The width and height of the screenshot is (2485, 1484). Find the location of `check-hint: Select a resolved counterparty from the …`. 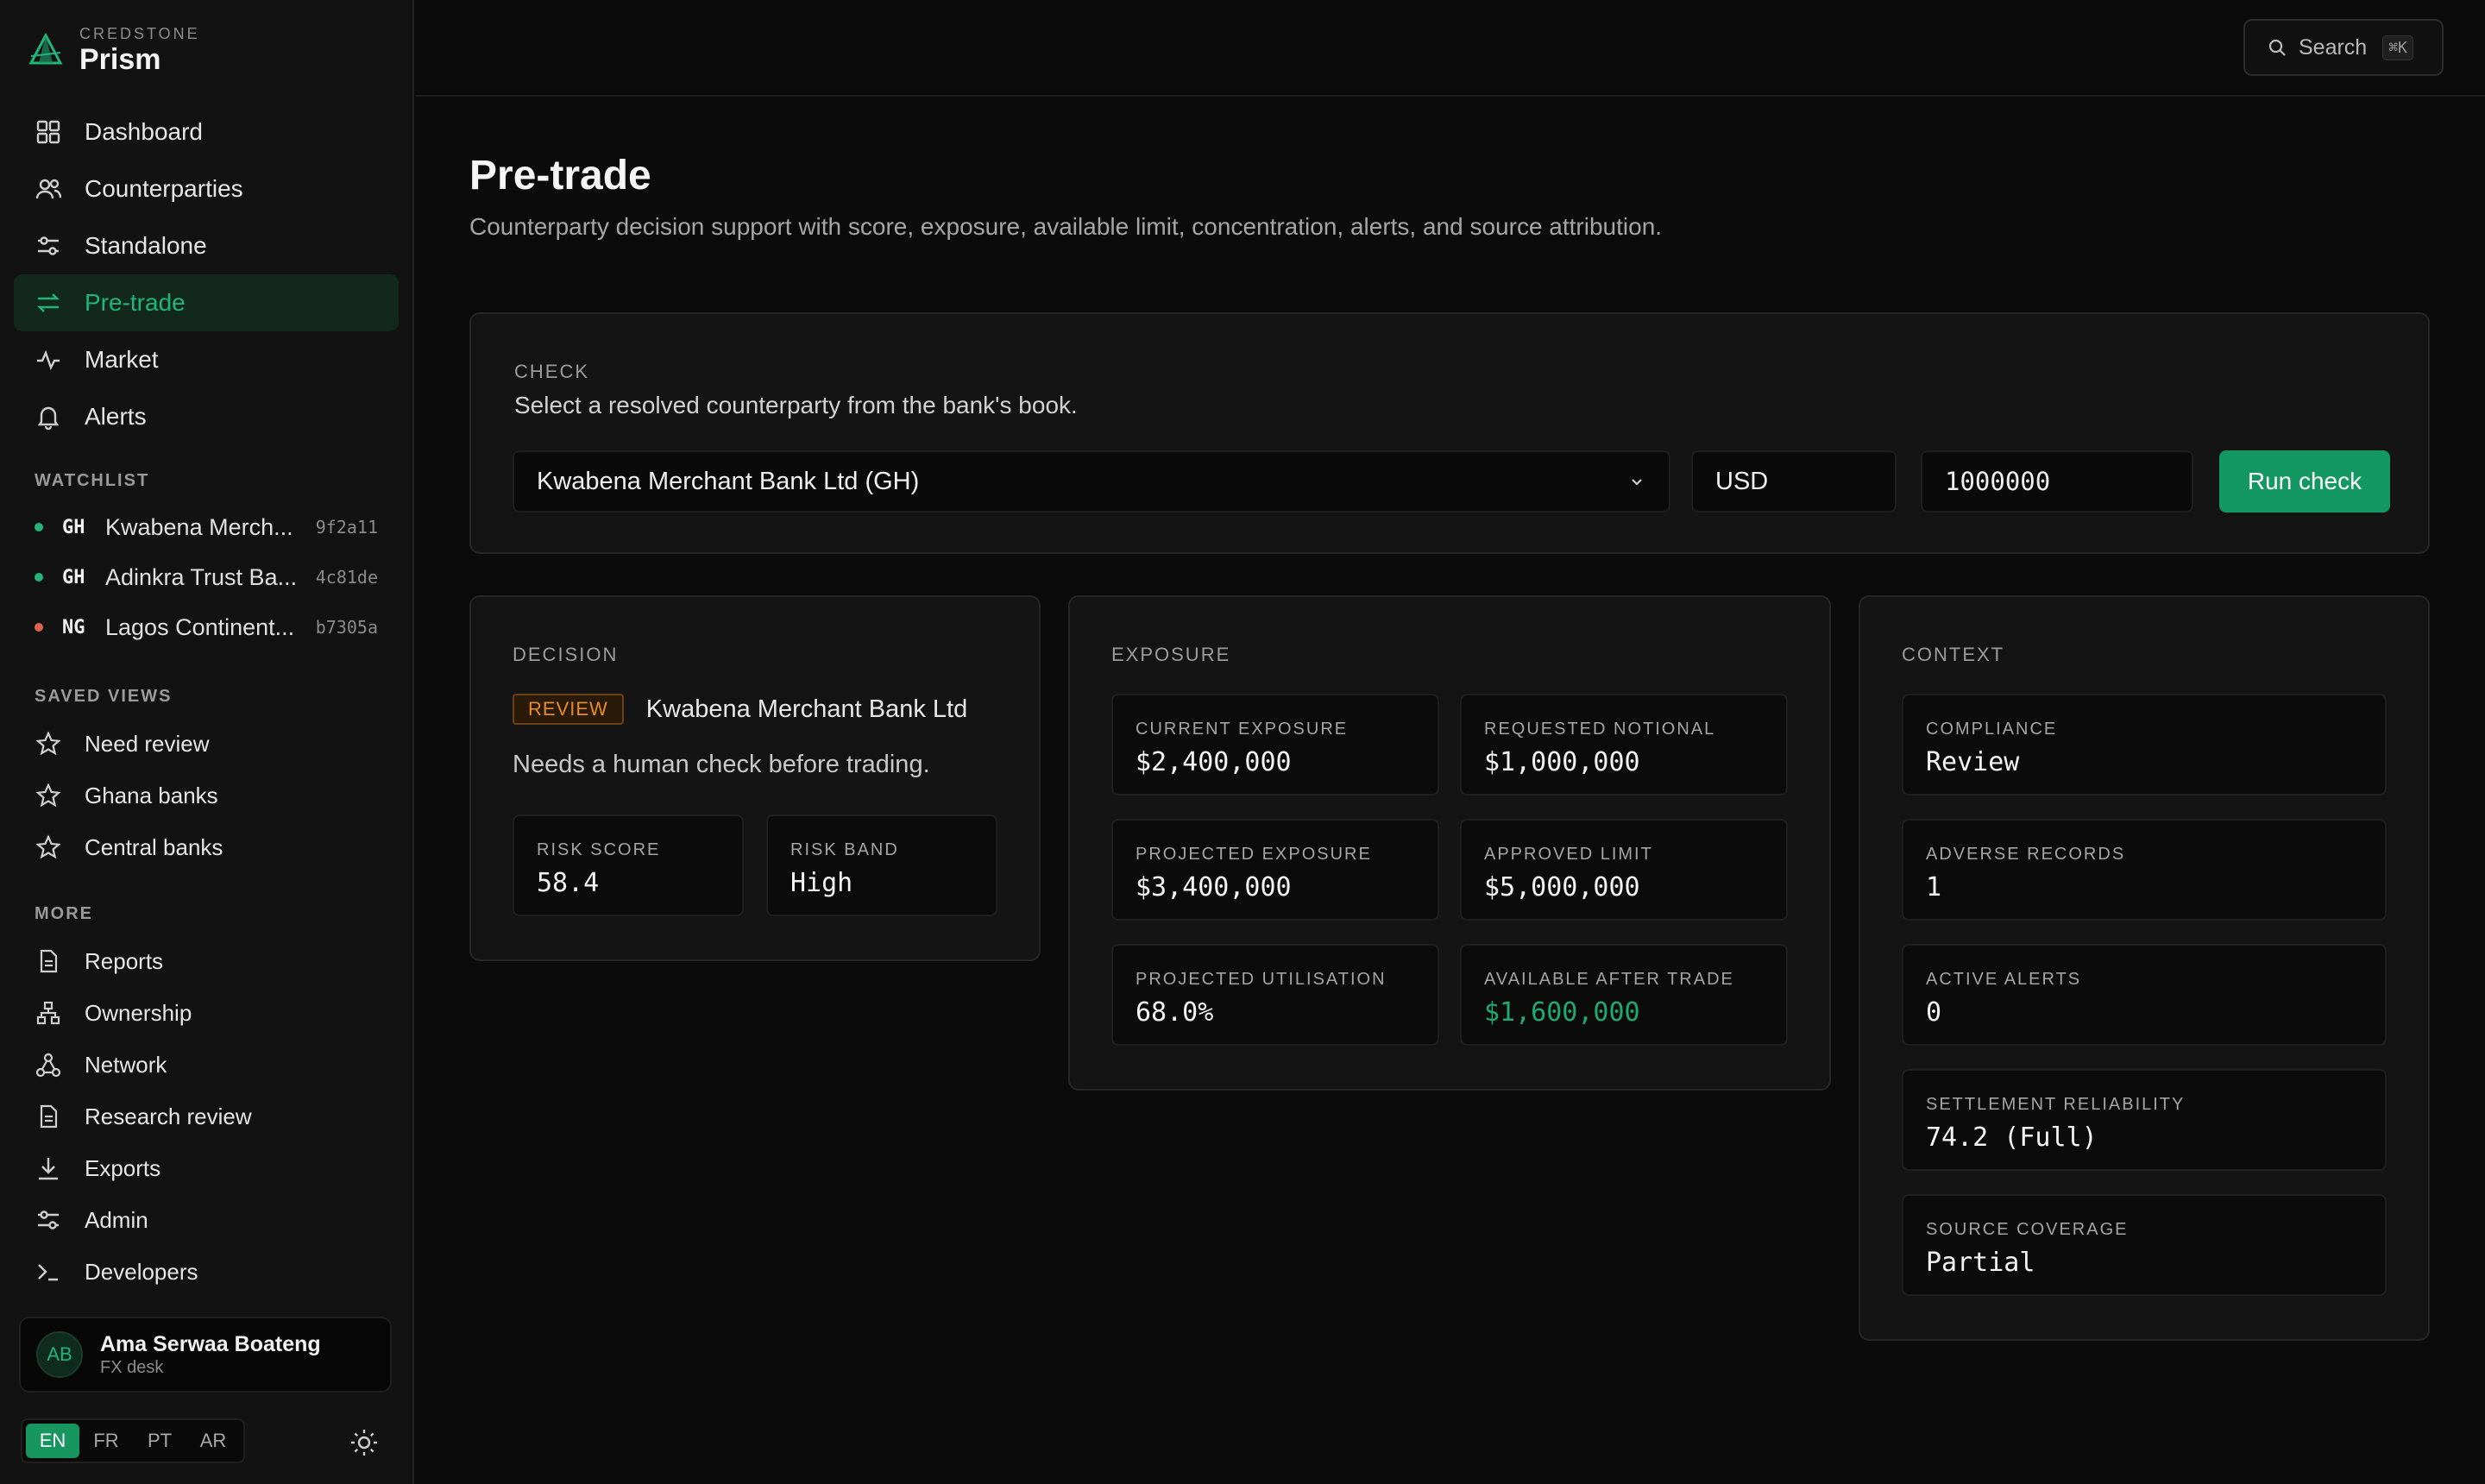

check-hint: Select a resolved counterparty from the … is located at coordinates (796, 405).